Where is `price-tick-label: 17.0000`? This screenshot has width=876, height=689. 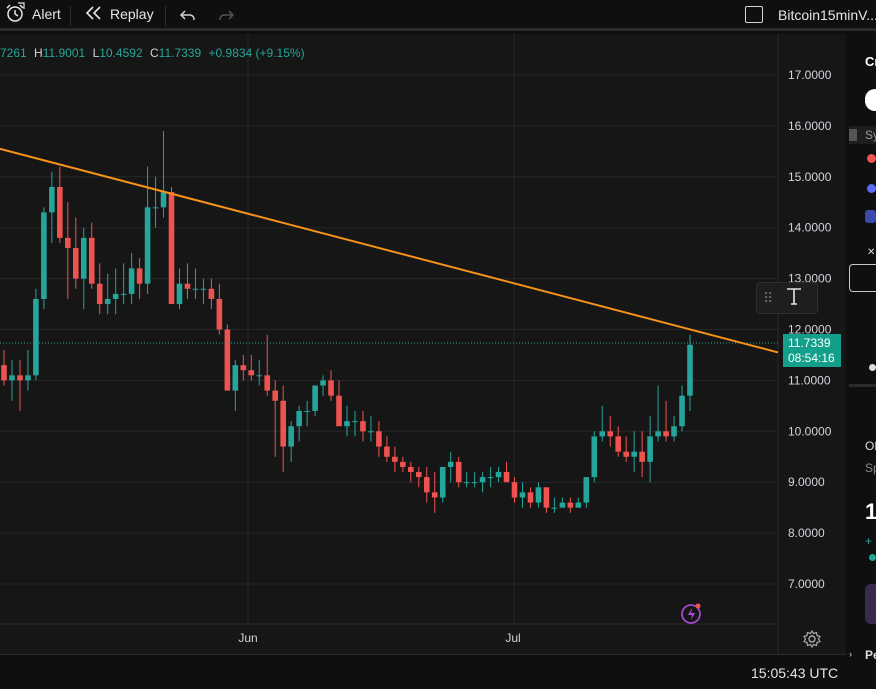 price-tick-label: 17.0000 is located at coordinates (810, 75).